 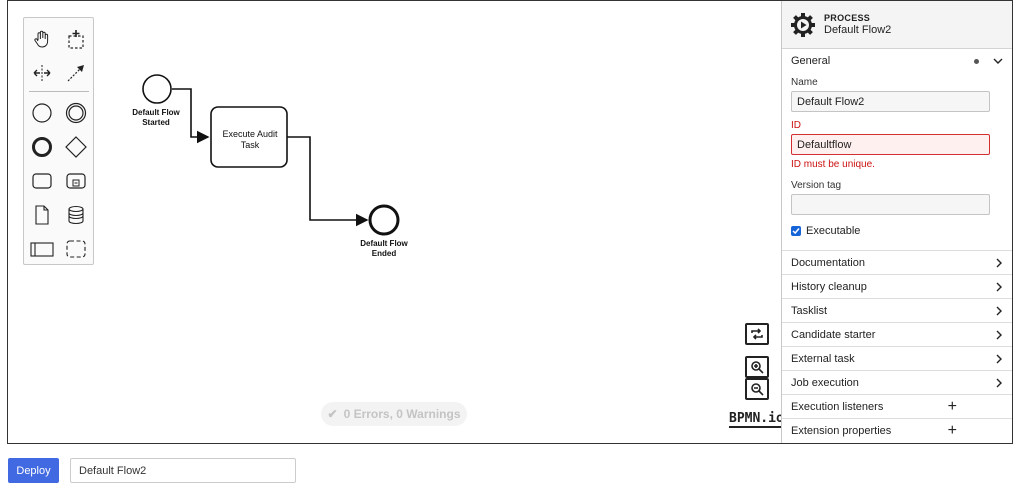 I want to click on header-element-type: PROCESS, so click(x=847, y=18).